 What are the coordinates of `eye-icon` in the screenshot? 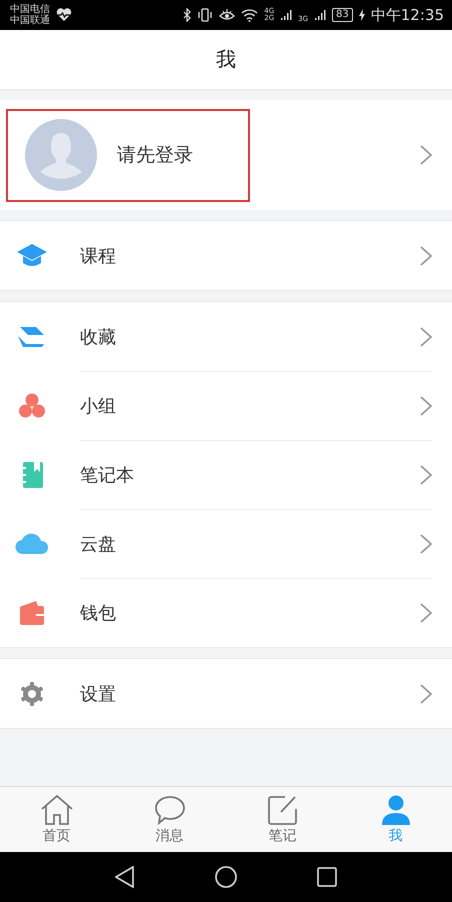 It's located at (227, 15).